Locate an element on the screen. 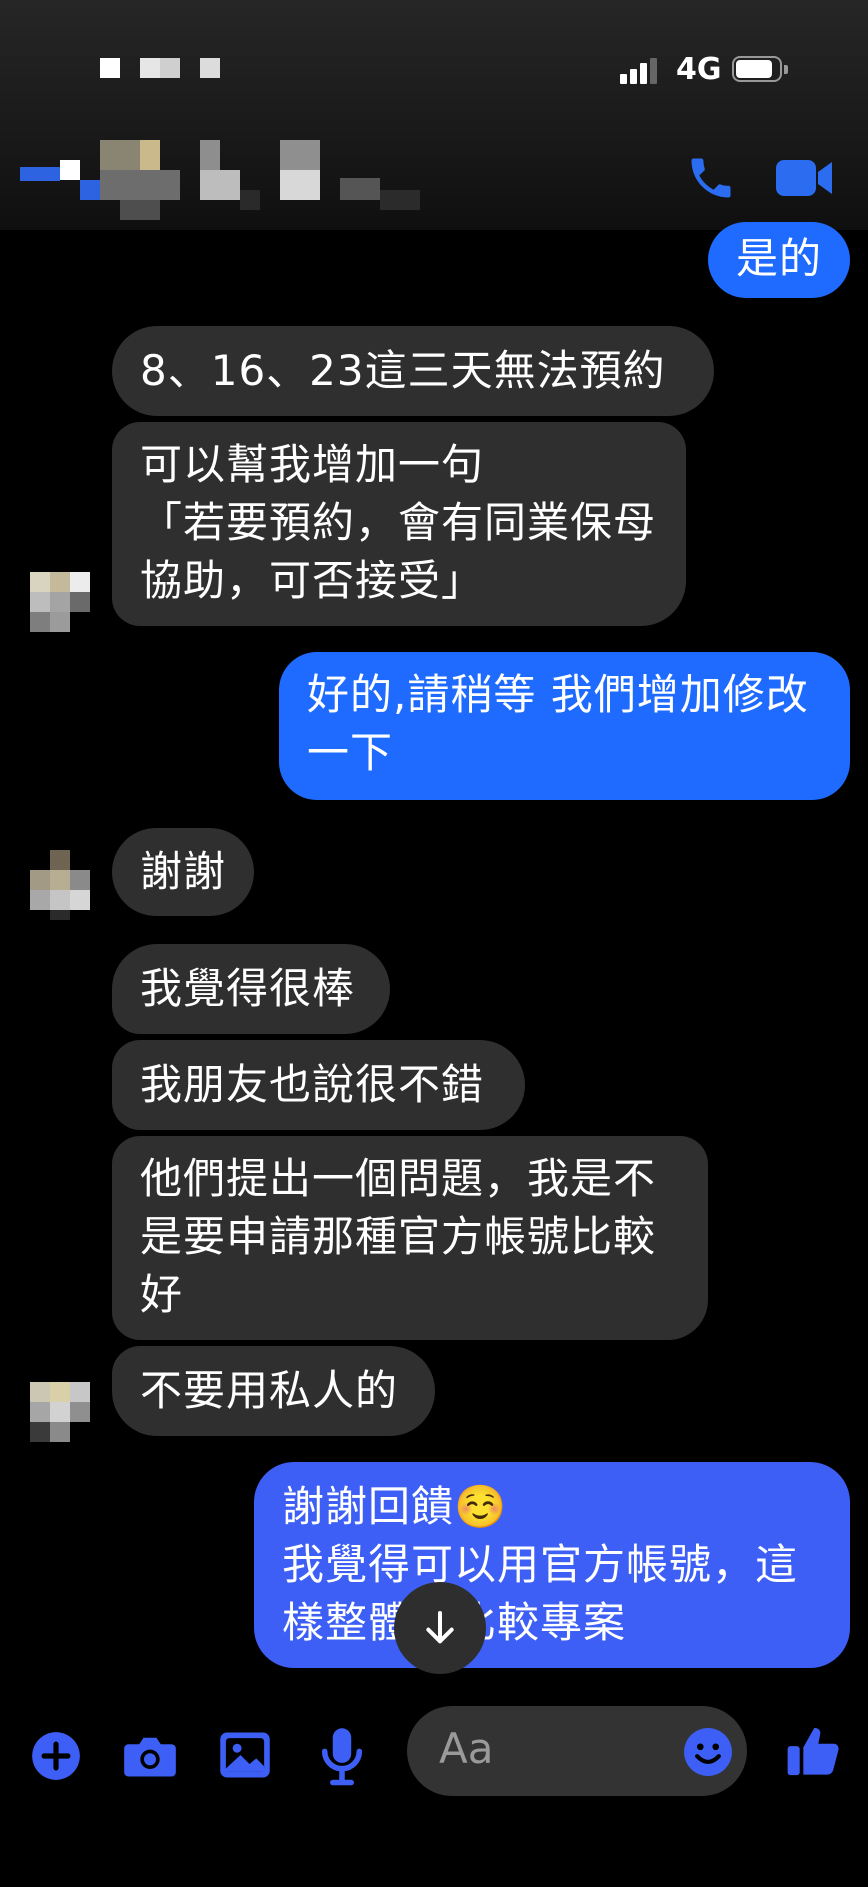 This screenshot has width=868, height=1887. camera-icon is located at coordinates (150, 1757).